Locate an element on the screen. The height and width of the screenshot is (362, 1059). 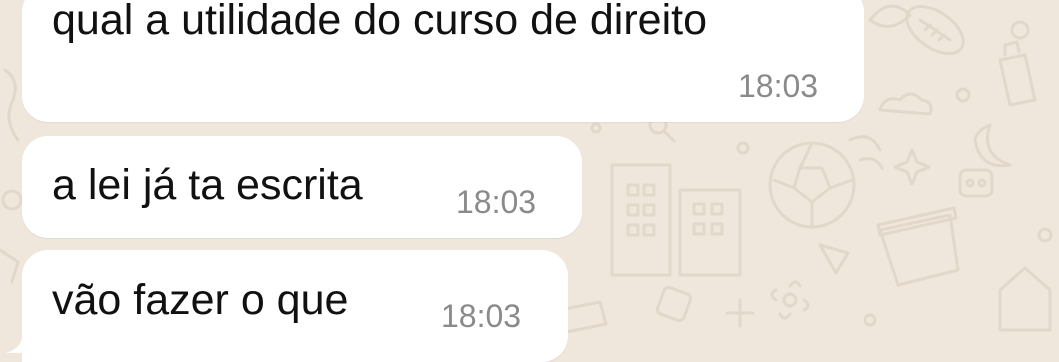
bubble-tail-icon is located at coordinates (21, 343).